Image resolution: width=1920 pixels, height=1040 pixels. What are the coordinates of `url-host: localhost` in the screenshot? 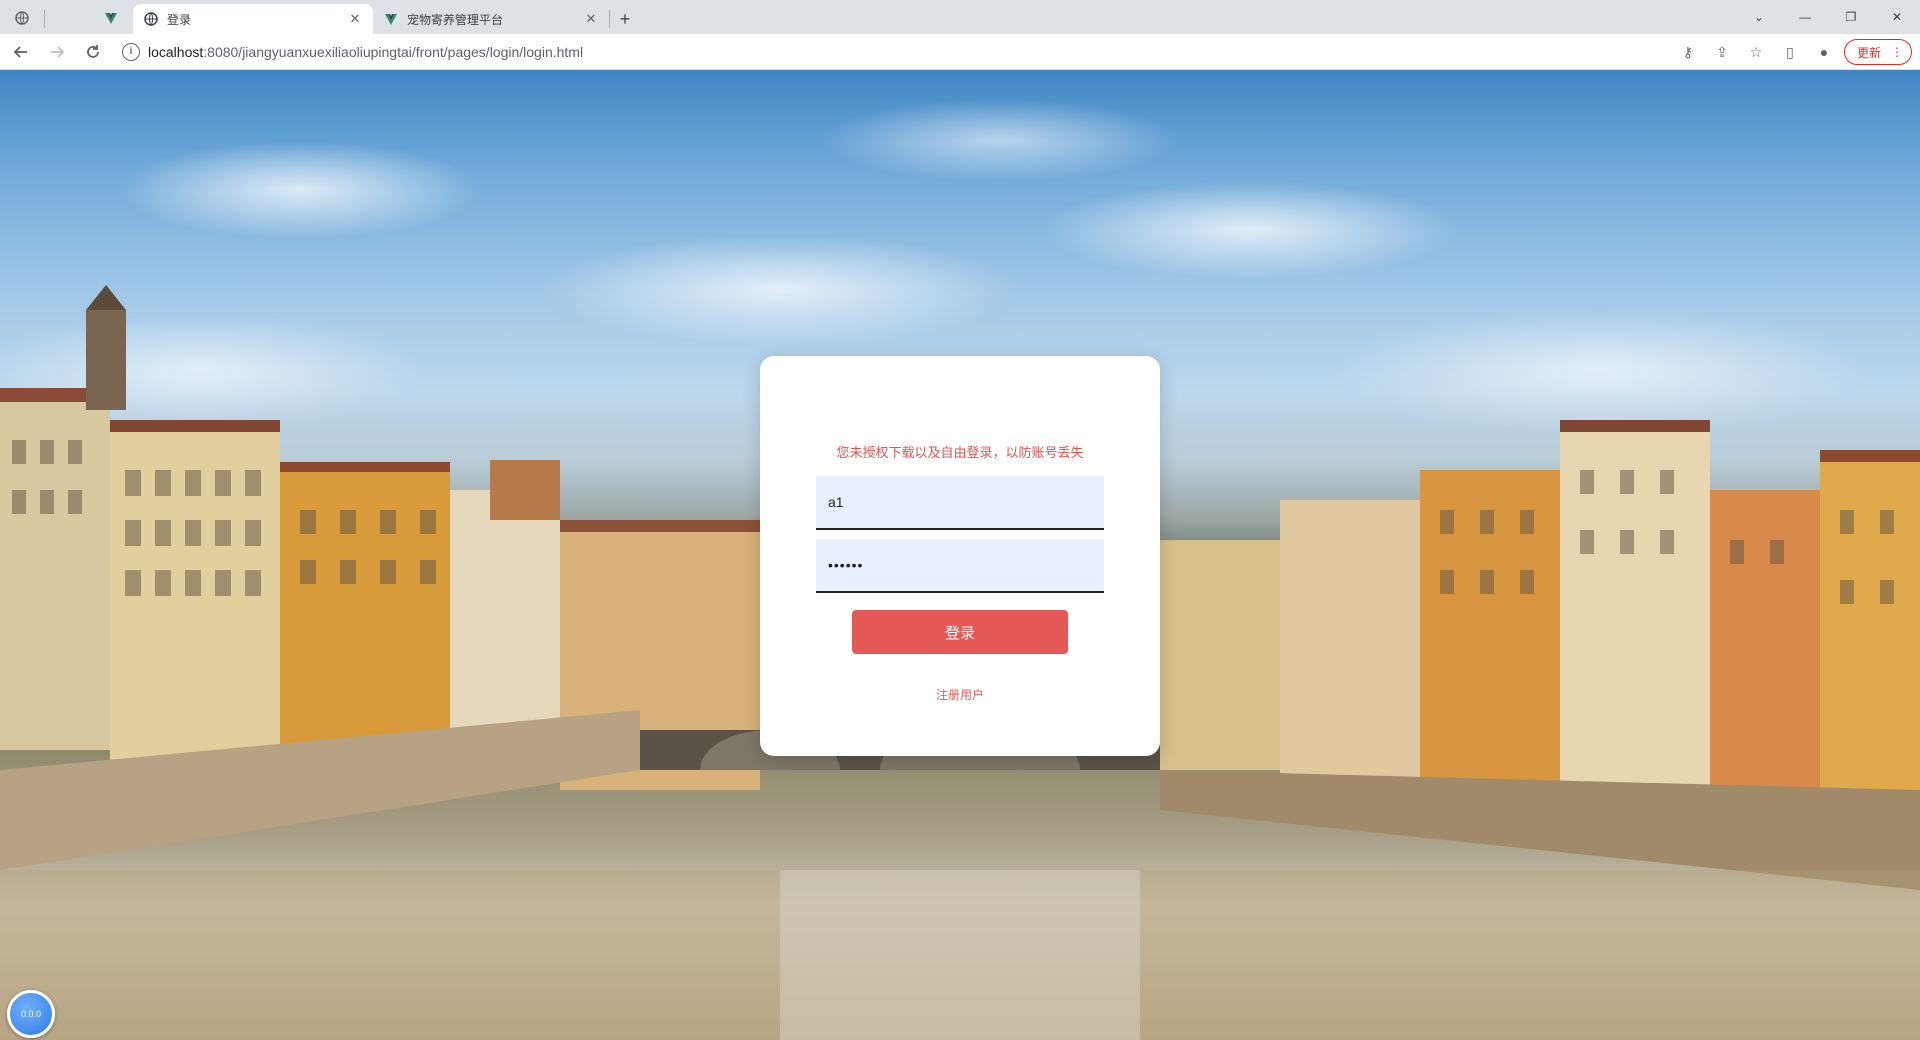 It's located at (176, 51).